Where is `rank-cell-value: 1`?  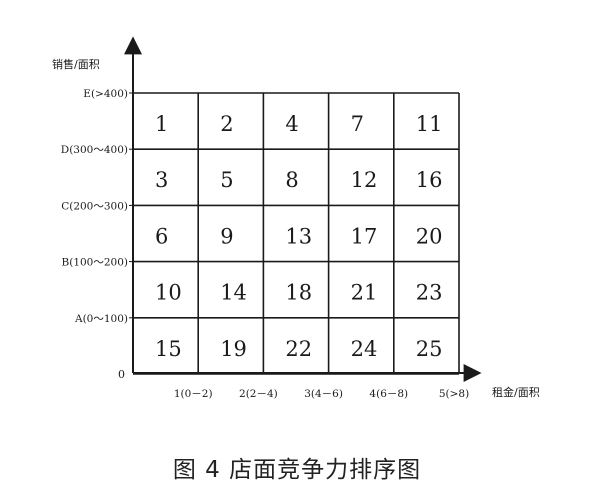 rank-cell-value: 1 is located at coordinates (161, 124).